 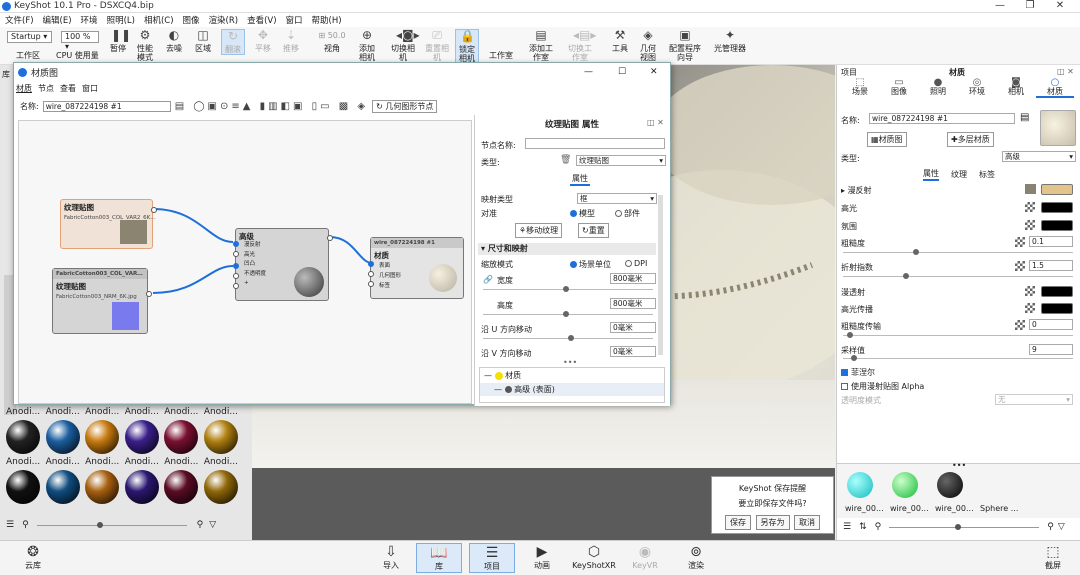 I want to click on tab-scene: ⬚ 场景, so click(x=860, y=87).